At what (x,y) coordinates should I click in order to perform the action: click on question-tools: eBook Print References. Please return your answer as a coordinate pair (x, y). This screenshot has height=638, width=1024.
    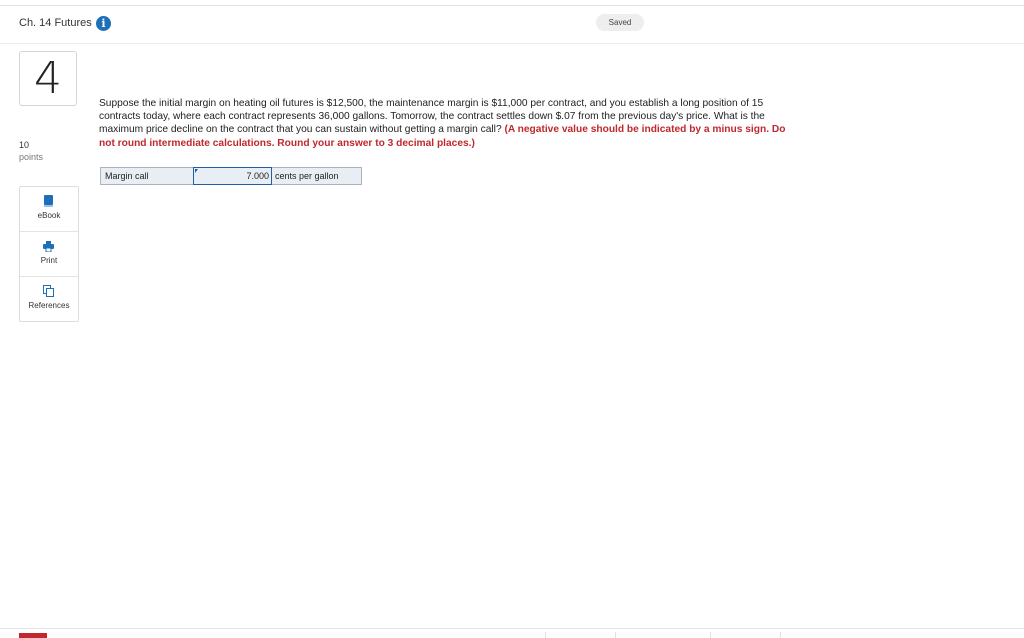
    Looking at the image, I should click on (49, 254).